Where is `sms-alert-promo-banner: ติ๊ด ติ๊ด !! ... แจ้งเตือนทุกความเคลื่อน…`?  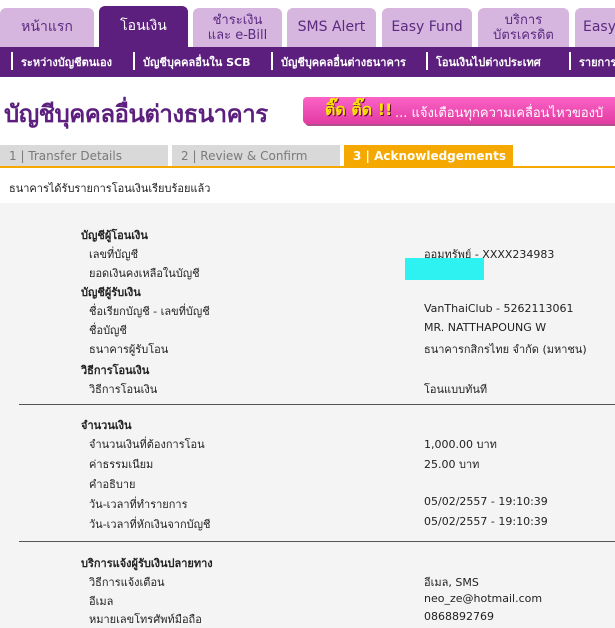 sms-alert-promo-banner: ติ๊ด ติ๊ด !! ... แจ้งเตือนทุกความเคลื่อน… is located at coordinates (459, 110).